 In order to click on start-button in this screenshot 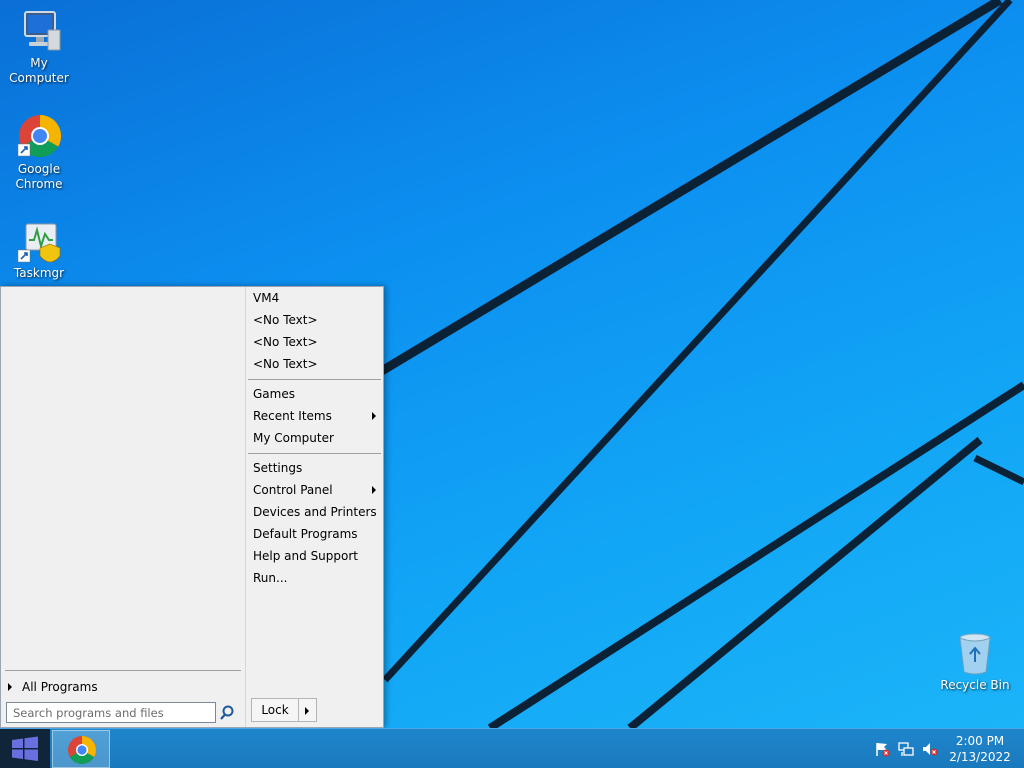, I will do `click(25, 748)`.